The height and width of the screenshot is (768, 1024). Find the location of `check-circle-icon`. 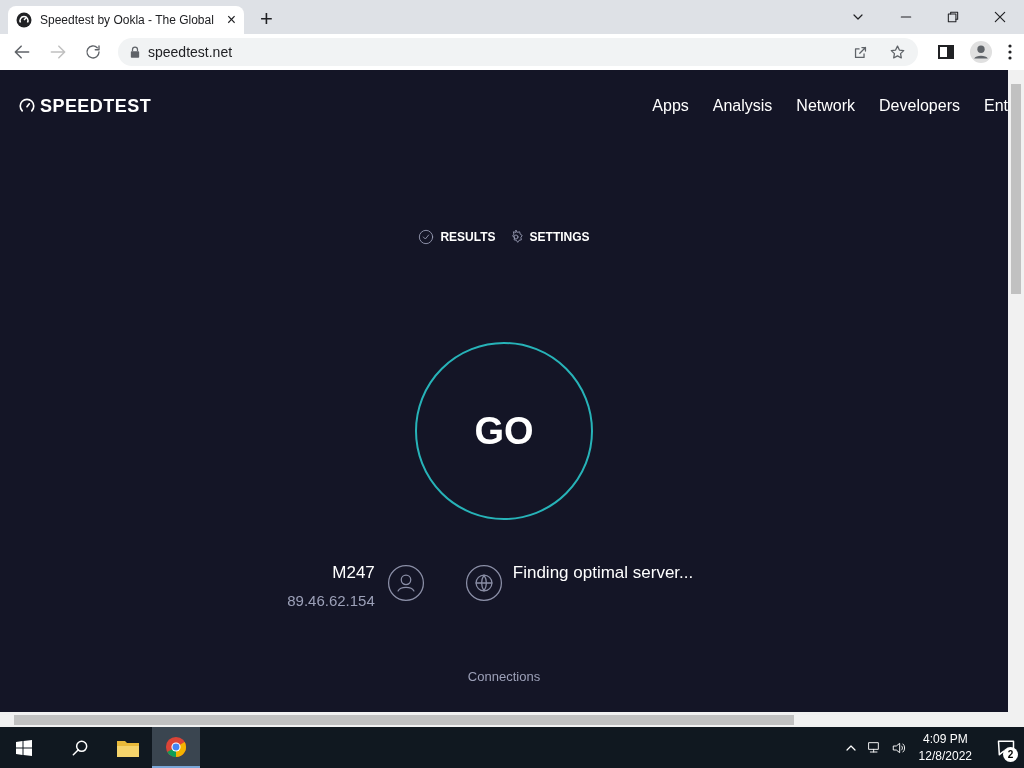

check-circle-icon is located at coordinates (426, 237).